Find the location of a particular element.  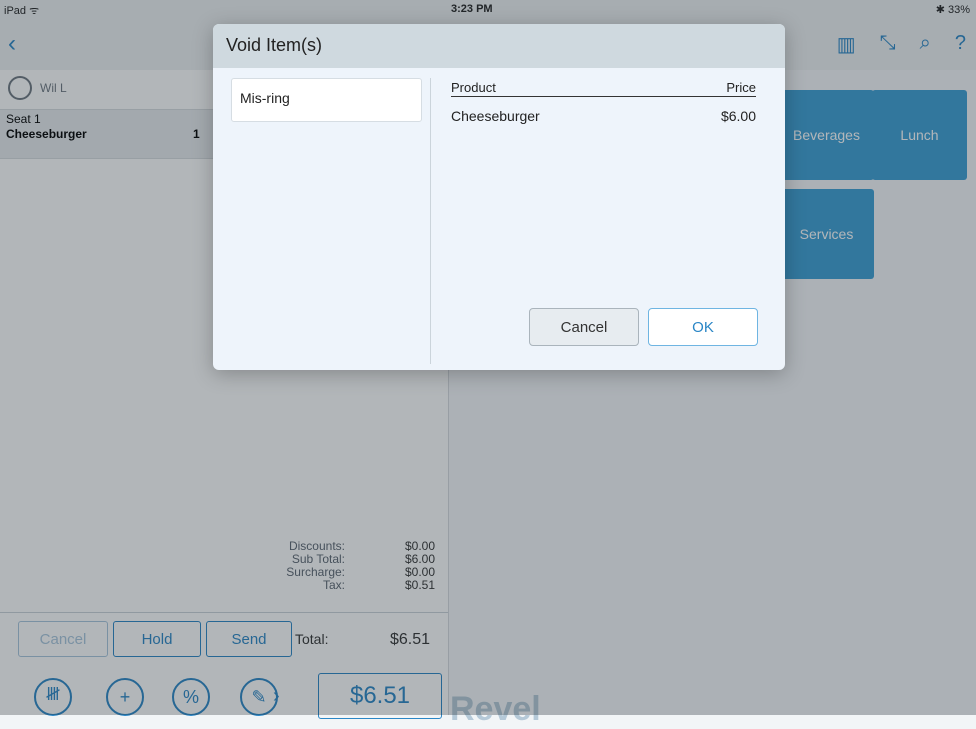

product-table-header: Product Price is located at coordinates (603, 88).